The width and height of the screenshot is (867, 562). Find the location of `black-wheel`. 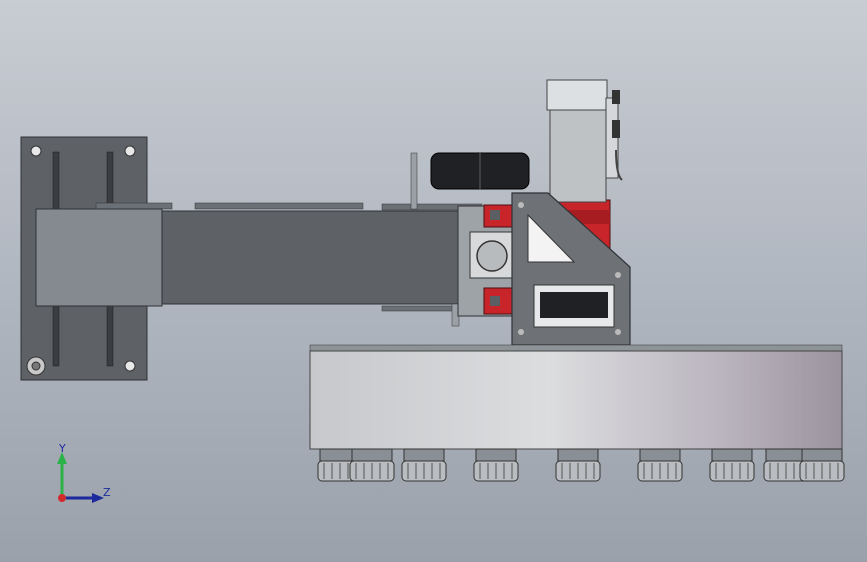

black-wheel is located at coordinates (480, 171).